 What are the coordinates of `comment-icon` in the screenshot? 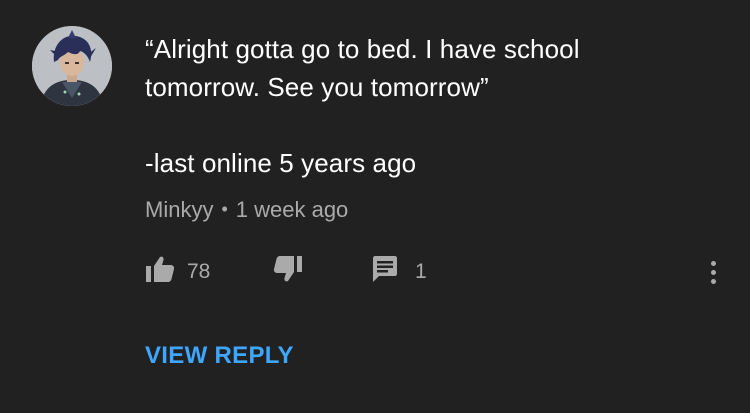 It's located at (385, 272).